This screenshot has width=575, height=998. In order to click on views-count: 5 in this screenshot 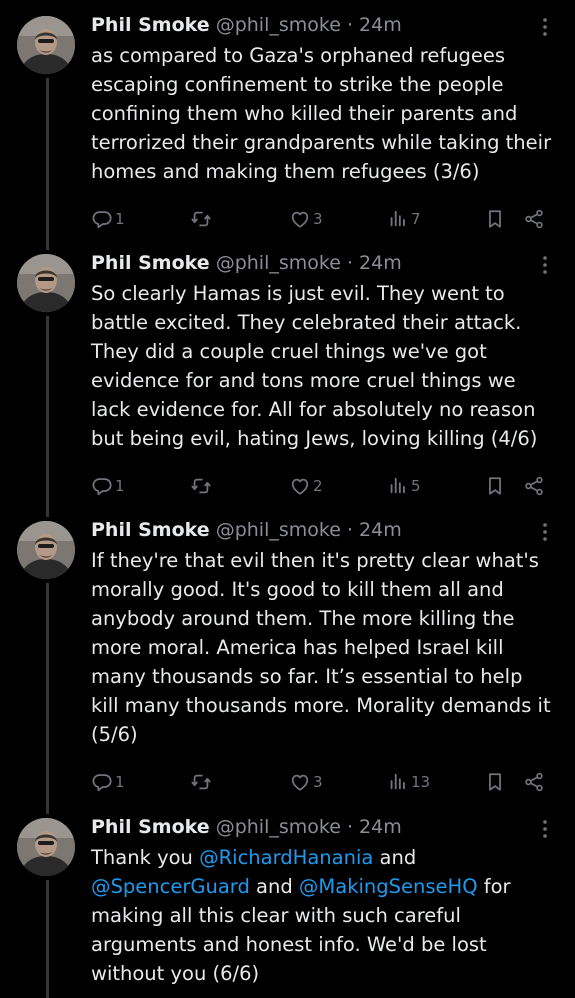, I will do `click(416, 486)`.